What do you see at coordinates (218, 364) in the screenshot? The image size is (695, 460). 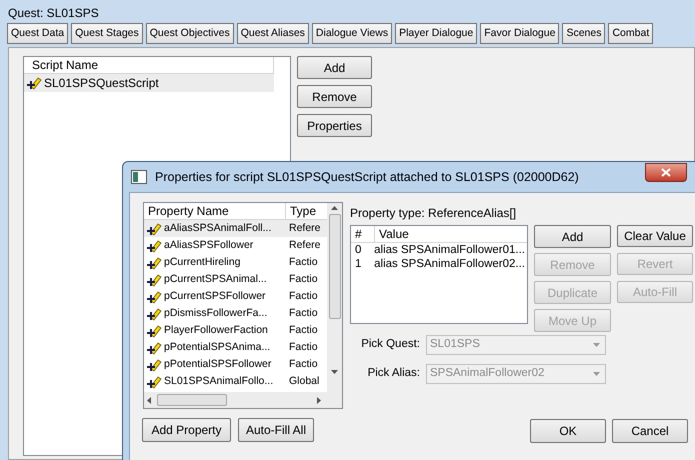 I see `property-name: pPotentialSPSFollower` at bounding box center [218, 364].